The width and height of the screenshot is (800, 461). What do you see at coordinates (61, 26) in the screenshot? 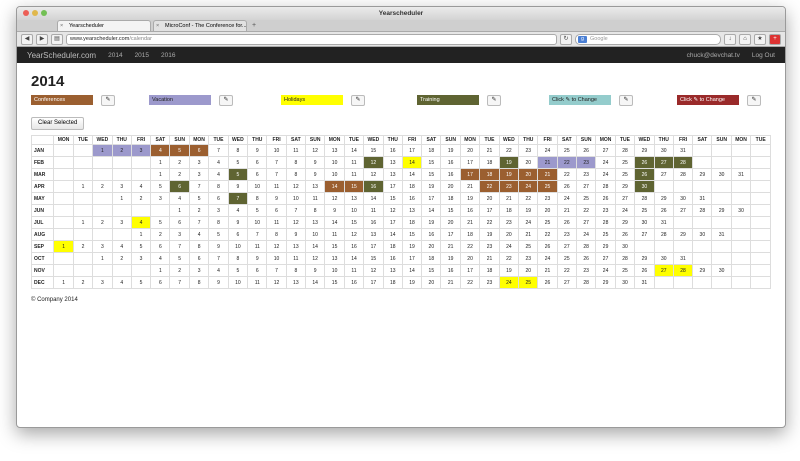
I see `close-tab-icon: ×` at bounding box center [61, 26].